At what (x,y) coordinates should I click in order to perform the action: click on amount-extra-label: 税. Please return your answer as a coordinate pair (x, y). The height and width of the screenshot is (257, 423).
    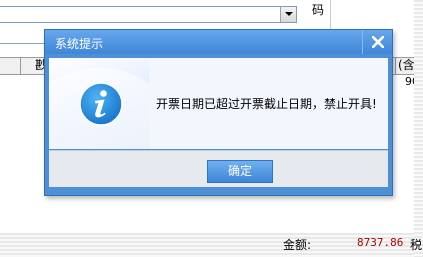
    Looking at the image, I should click on (416, 245).